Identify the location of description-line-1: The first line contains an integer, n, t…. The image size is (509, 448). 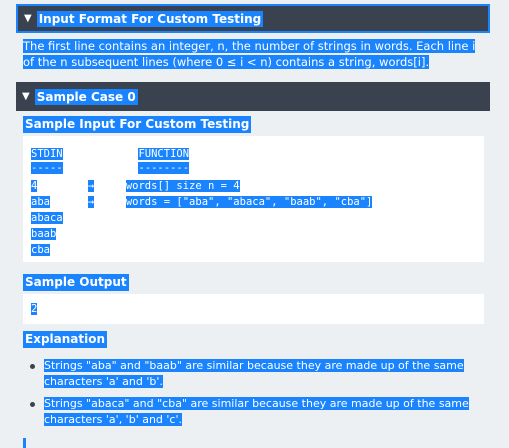
(249, 46).